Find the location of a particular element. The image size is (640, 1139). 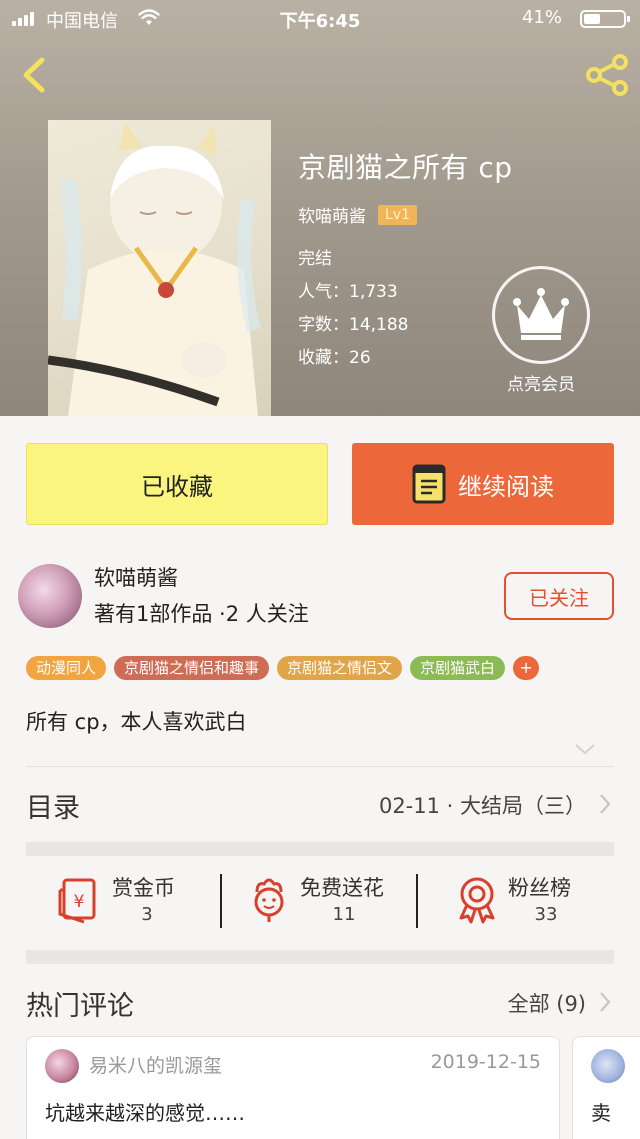

author-avatar is located at coordinates (50, 596).